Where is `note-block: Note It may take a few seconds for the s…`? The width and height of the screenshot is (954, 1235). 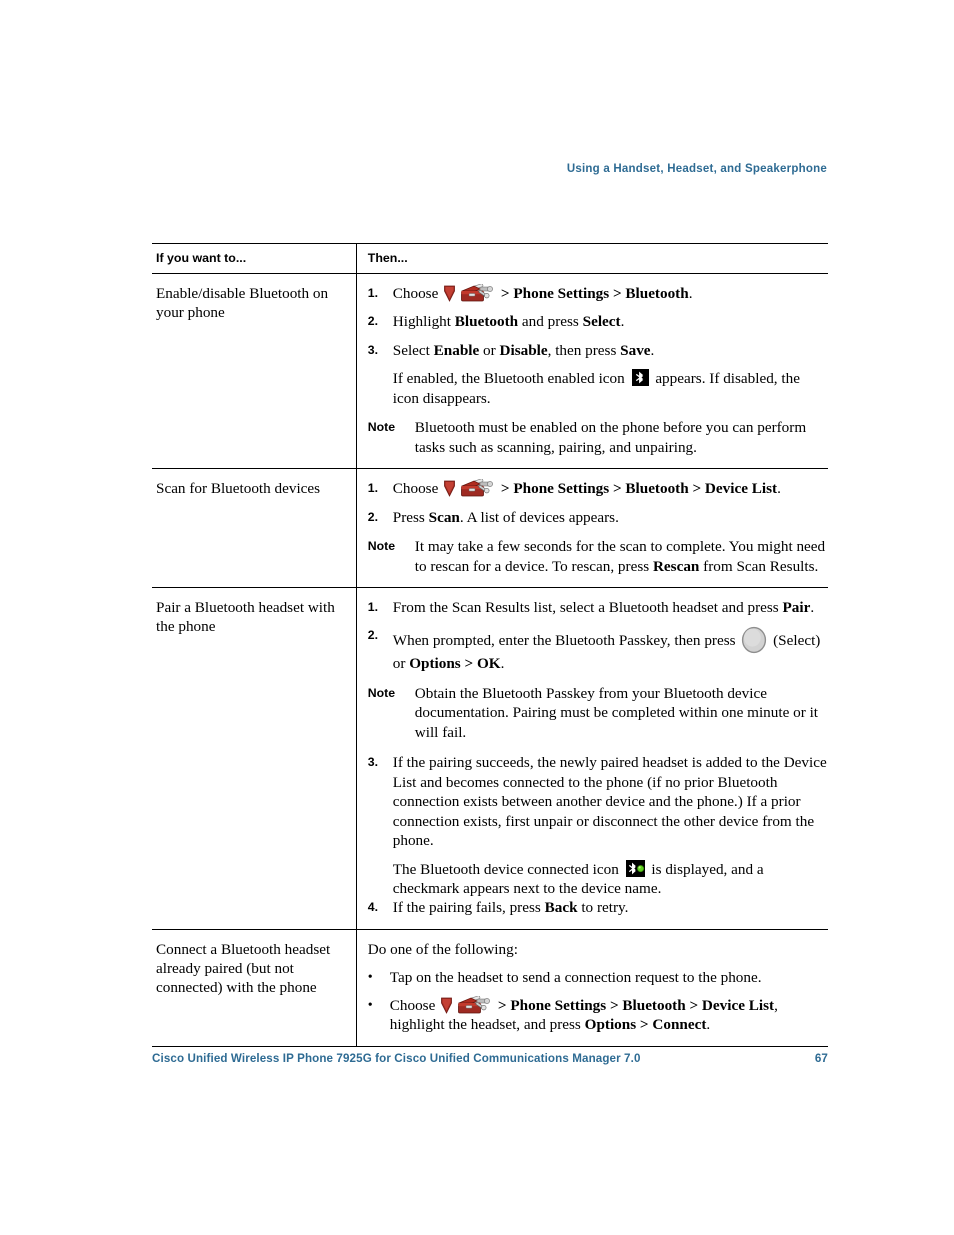
note-block: Note It may take a few seconds for the s… is located at coordinates (598, 556).